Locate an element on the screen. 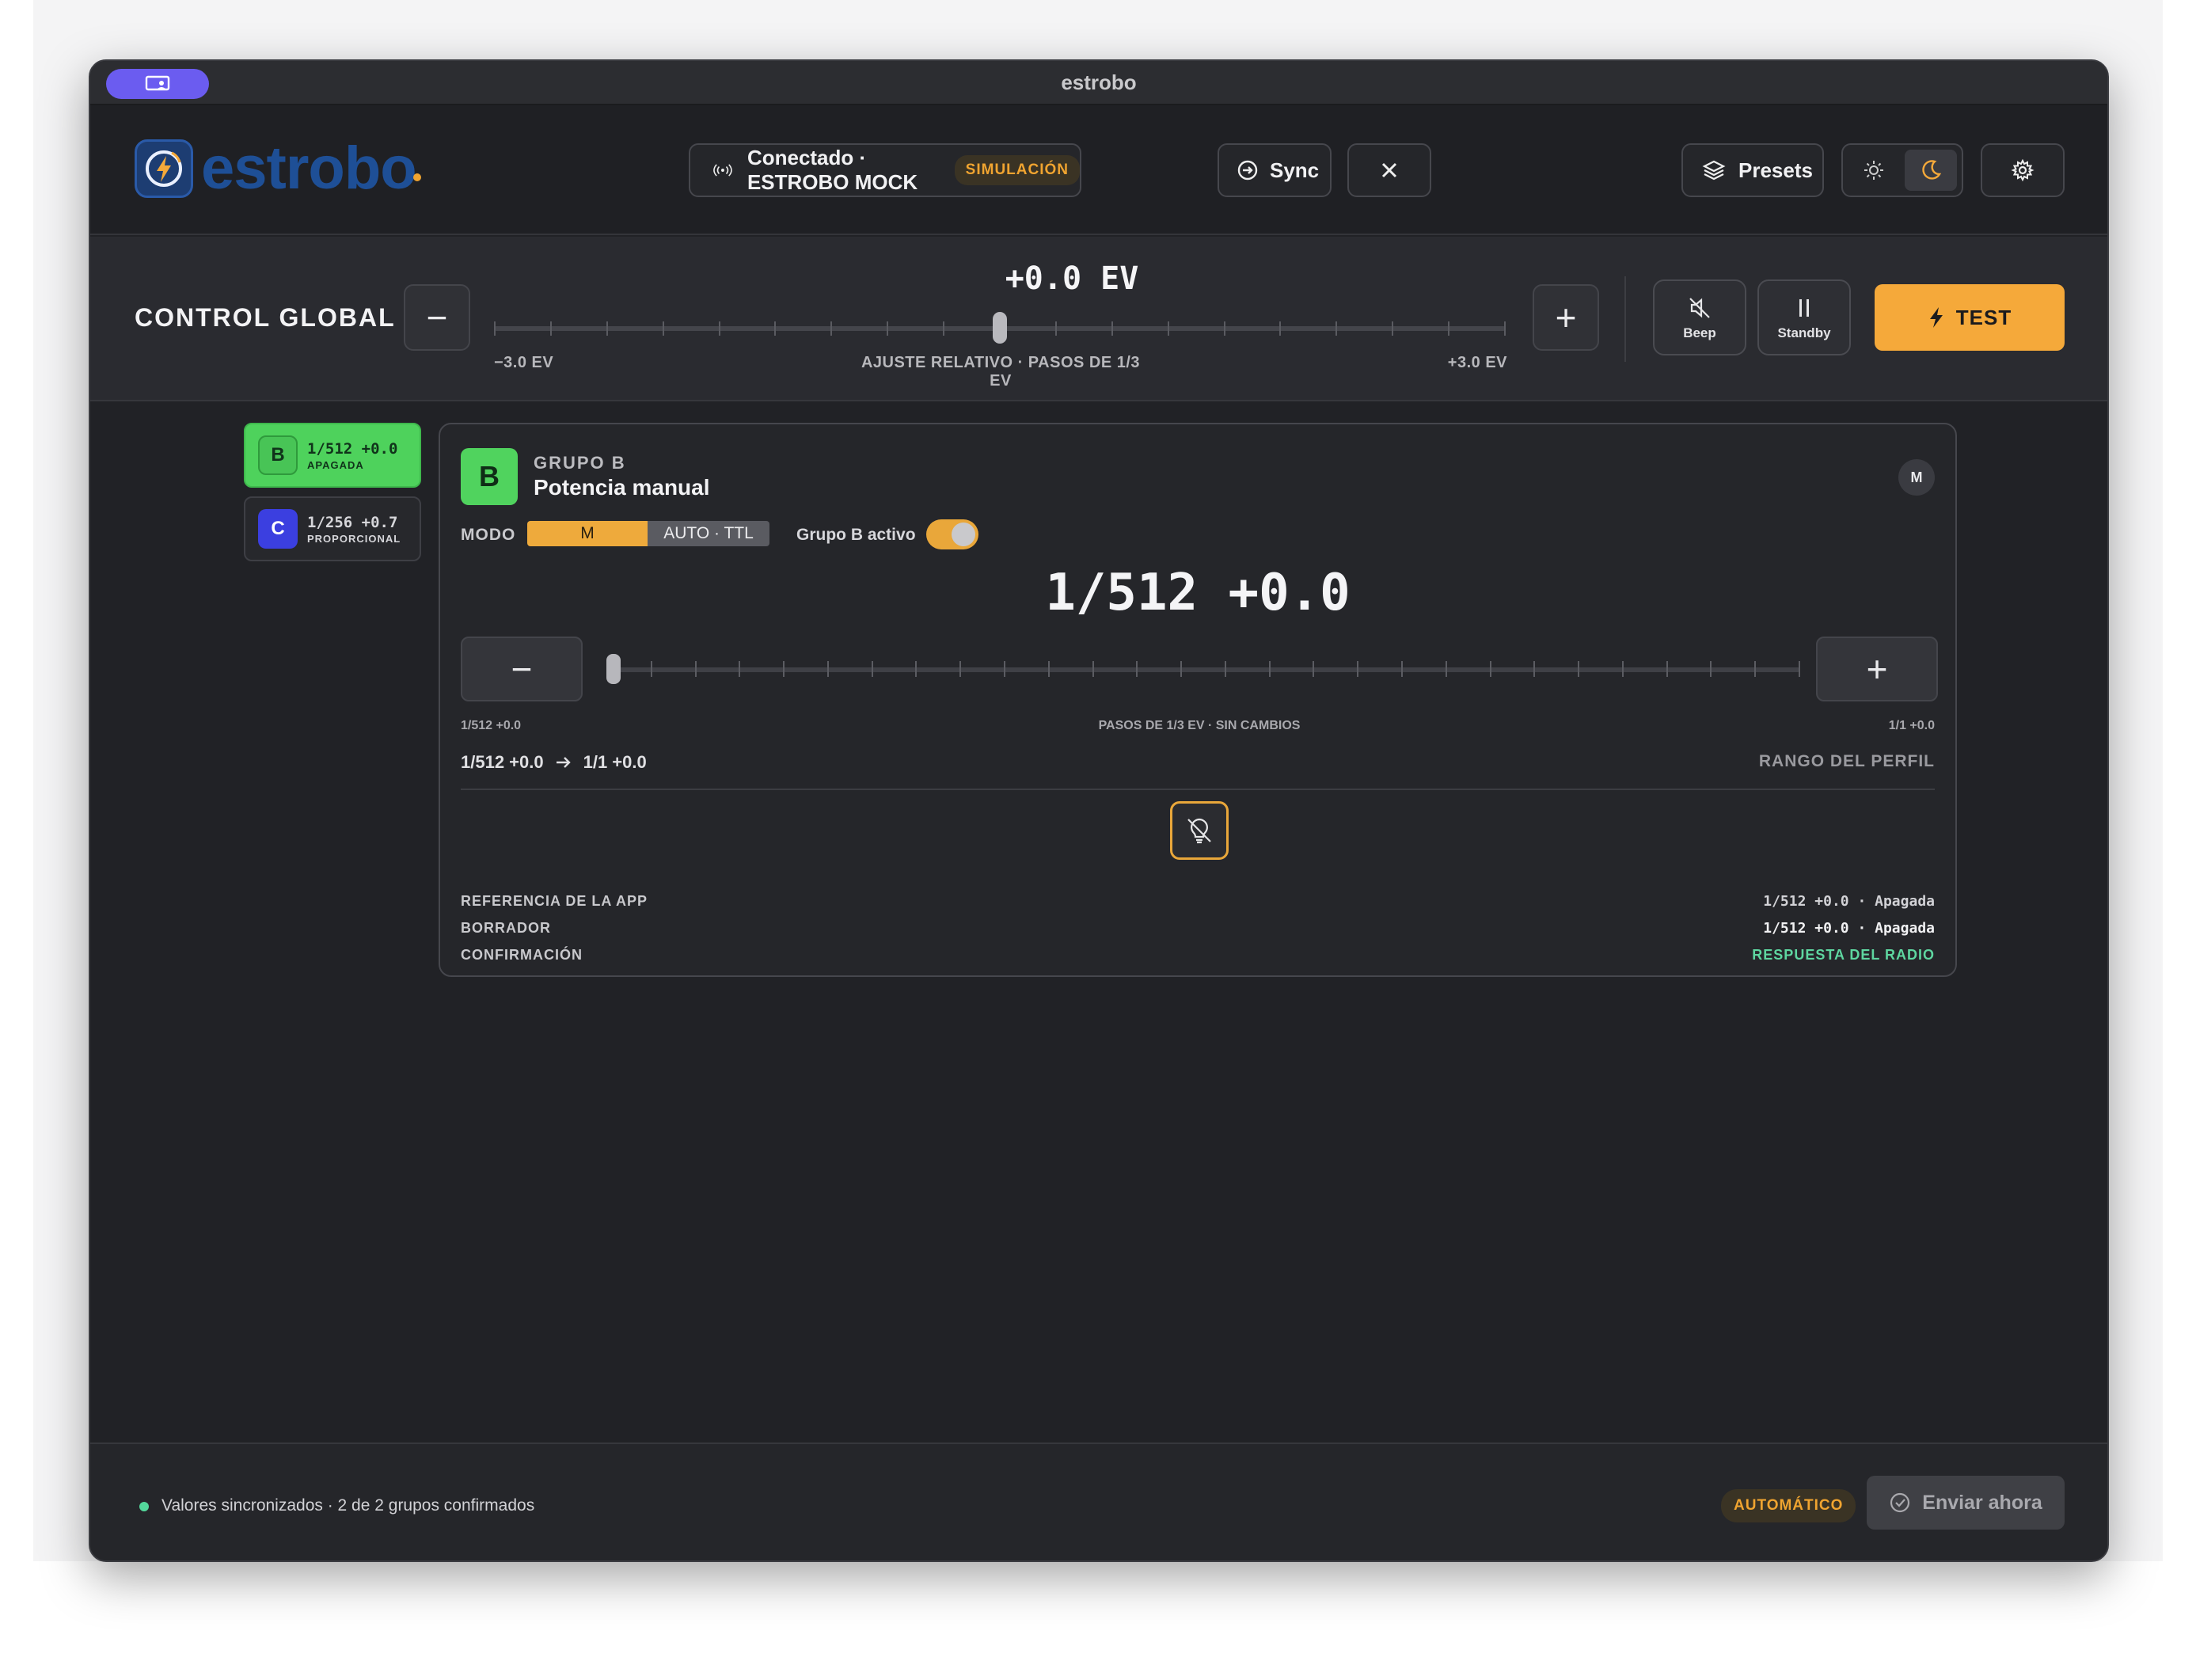 This screenshot has width=2196, height=1680. global-ev-value: +0.0 EV is located at coordinates (1072, 278).